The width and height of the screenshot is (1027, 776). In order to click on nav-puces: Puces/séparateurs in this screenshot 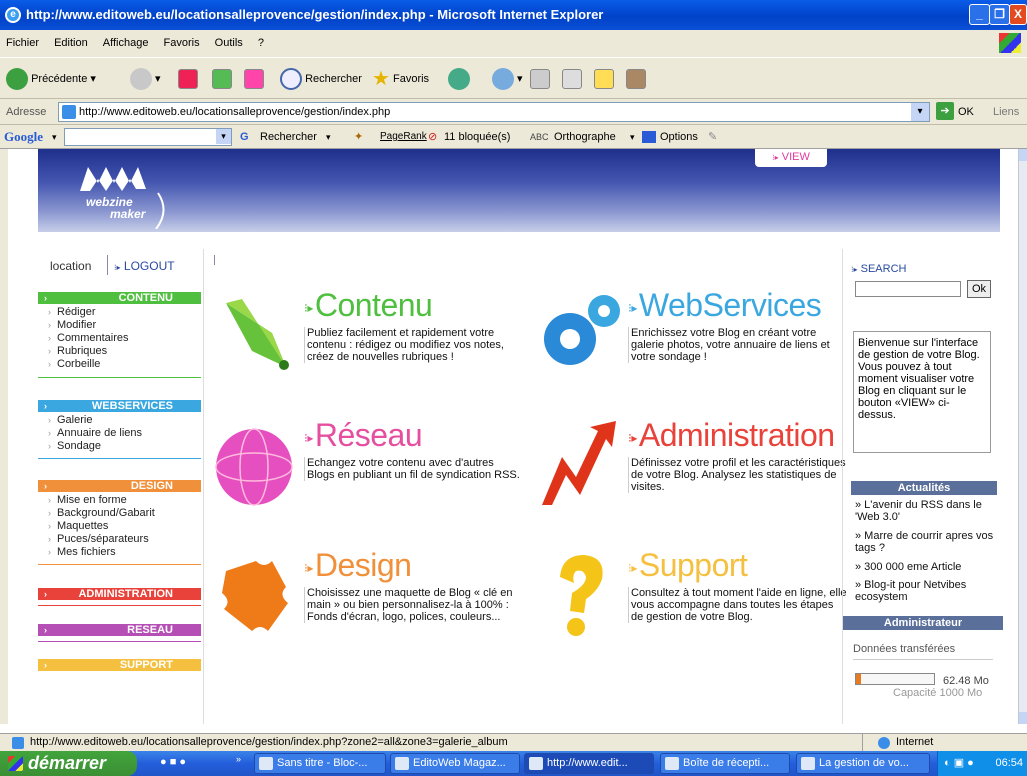, I will do `click(98, 539)`.